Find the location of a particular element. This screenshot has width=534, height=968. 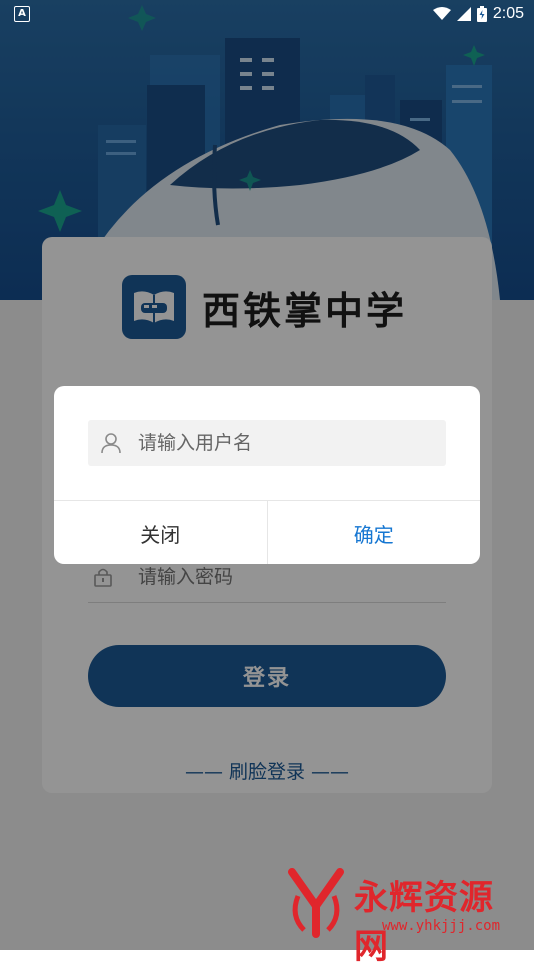

status-bar: A 2:05 is located at coordinates (267, 14).